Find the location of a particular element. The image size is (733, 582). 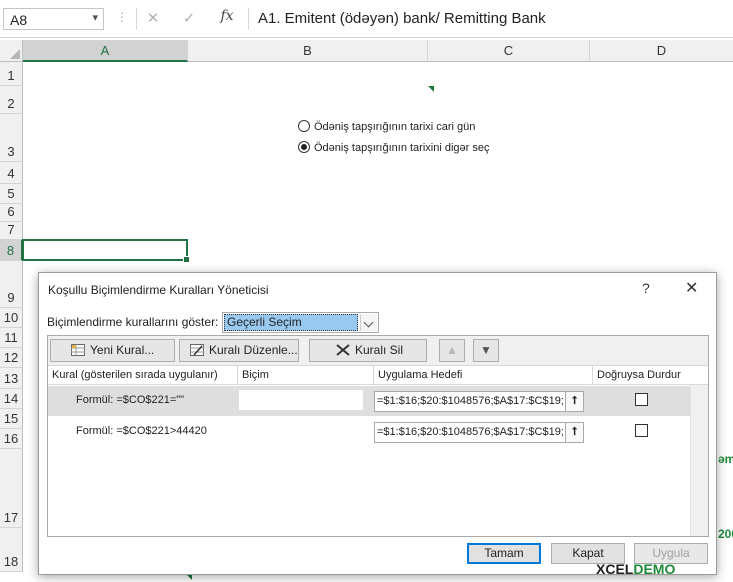

arrow-up-icon: ▲ is located at coordinates (452, 350).